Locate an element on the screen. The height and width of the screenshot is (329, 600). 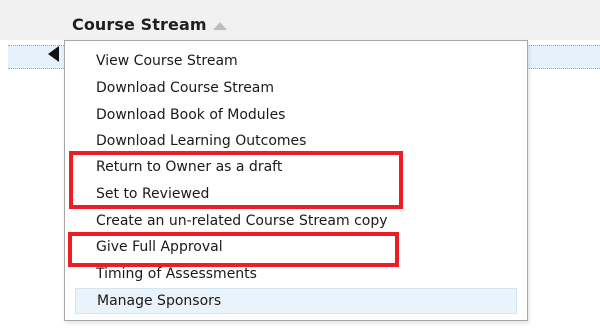
row-pointer-icon is located at coordinates (53, 54).